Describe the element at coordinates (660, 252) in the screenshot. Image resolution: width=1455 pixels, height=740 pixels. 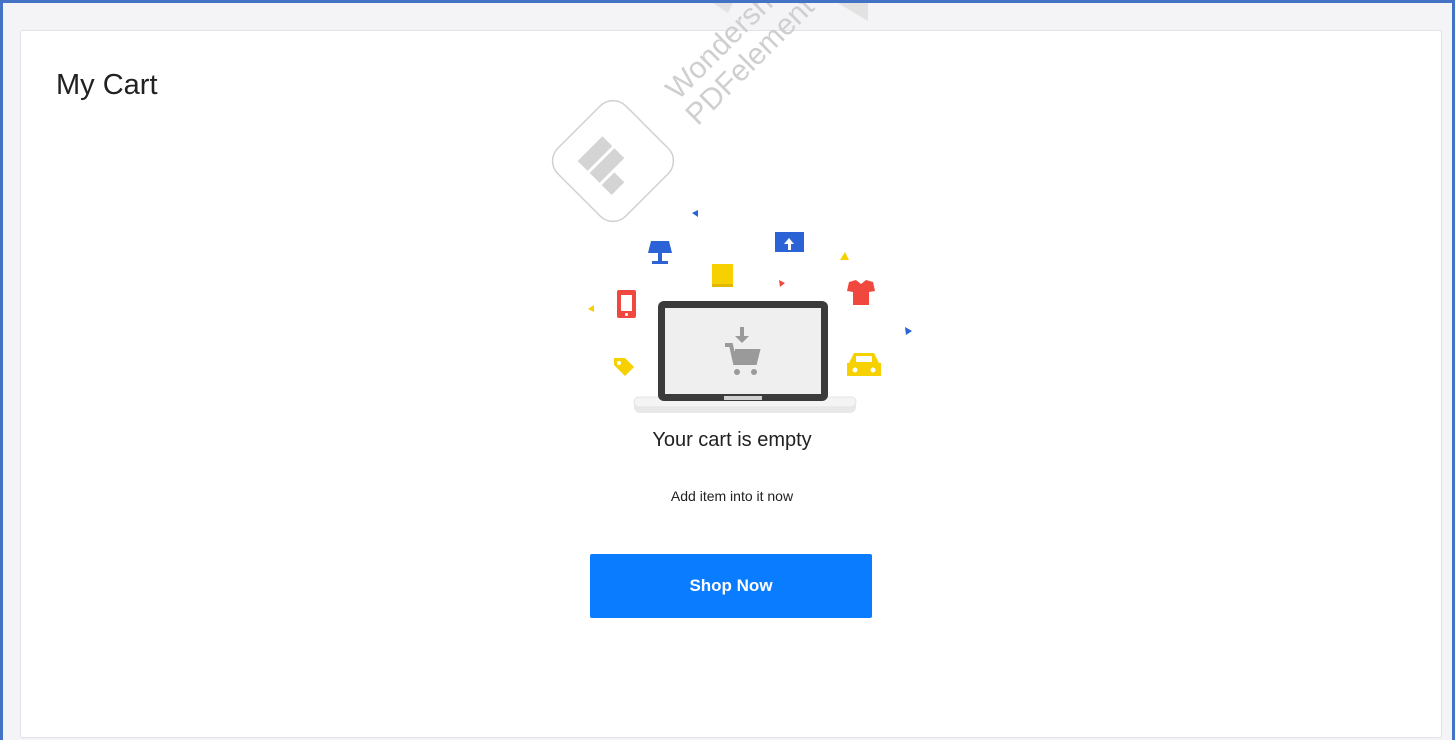
I see `lamp-icon` at that location.